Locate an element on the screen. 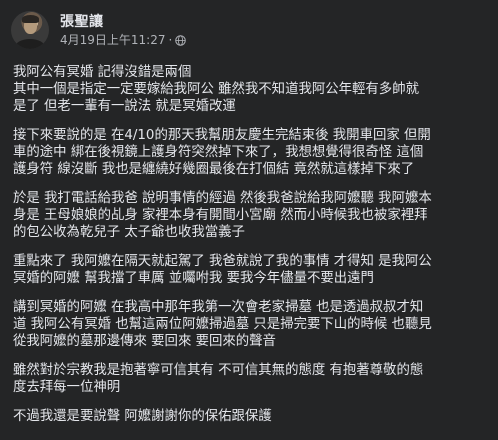 Image resolution: width=498 pixels, height=440 pixels. post-line: 道 我阿公有冥婚 也幫這兩位阿嬤掃過墓 只是掃完要下山的時候 也聽見 is located at coordinates (222, 324).